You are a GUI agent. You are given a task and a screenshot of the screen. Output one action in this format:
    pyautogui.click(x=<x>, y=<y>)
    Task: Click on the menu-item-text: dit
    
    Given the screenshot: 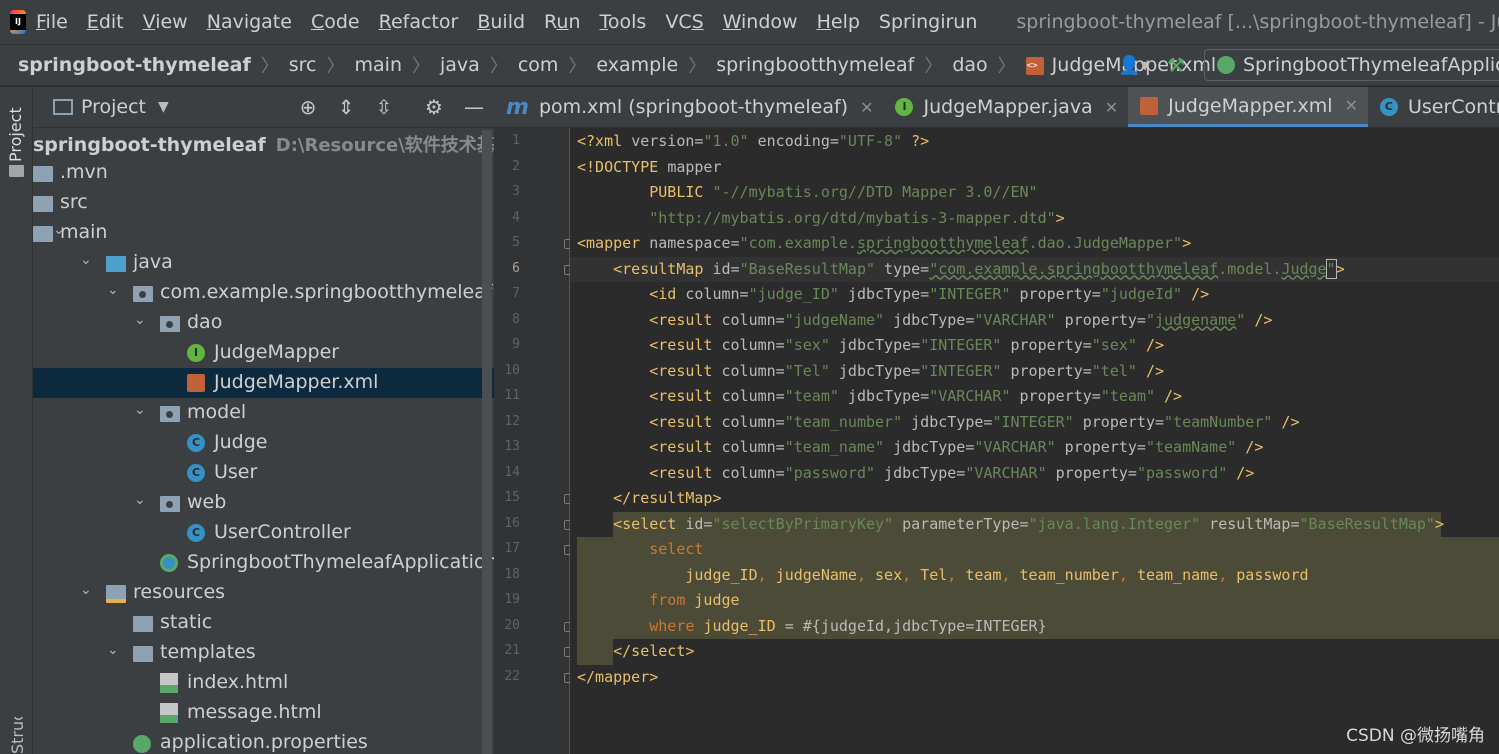 What is the action you would take?
    pyautogui.click(x=111, y=22)
    